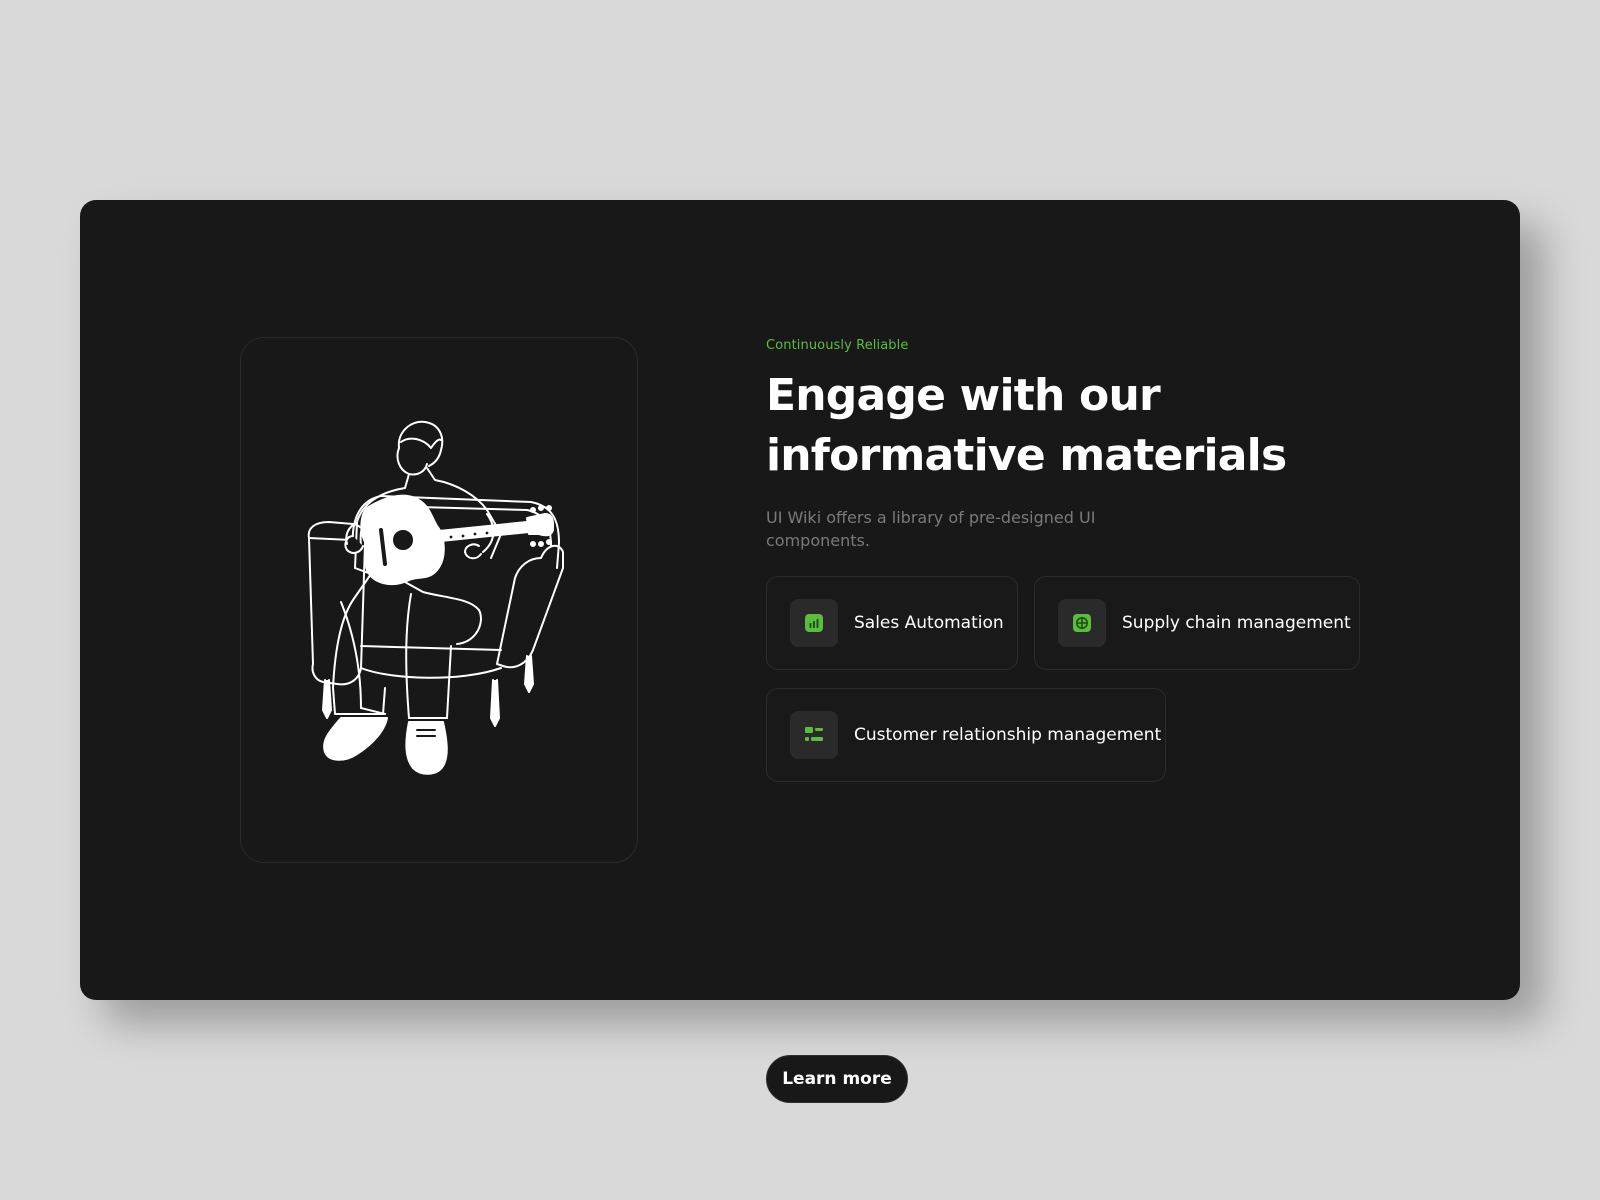 Image resolution: width=1600 pixels, height=1200 pixels. What do you see at coordinates (963, 395) in the screenshot?
I see `title-line-1: Engage with our` at bounding box center [963, 395].